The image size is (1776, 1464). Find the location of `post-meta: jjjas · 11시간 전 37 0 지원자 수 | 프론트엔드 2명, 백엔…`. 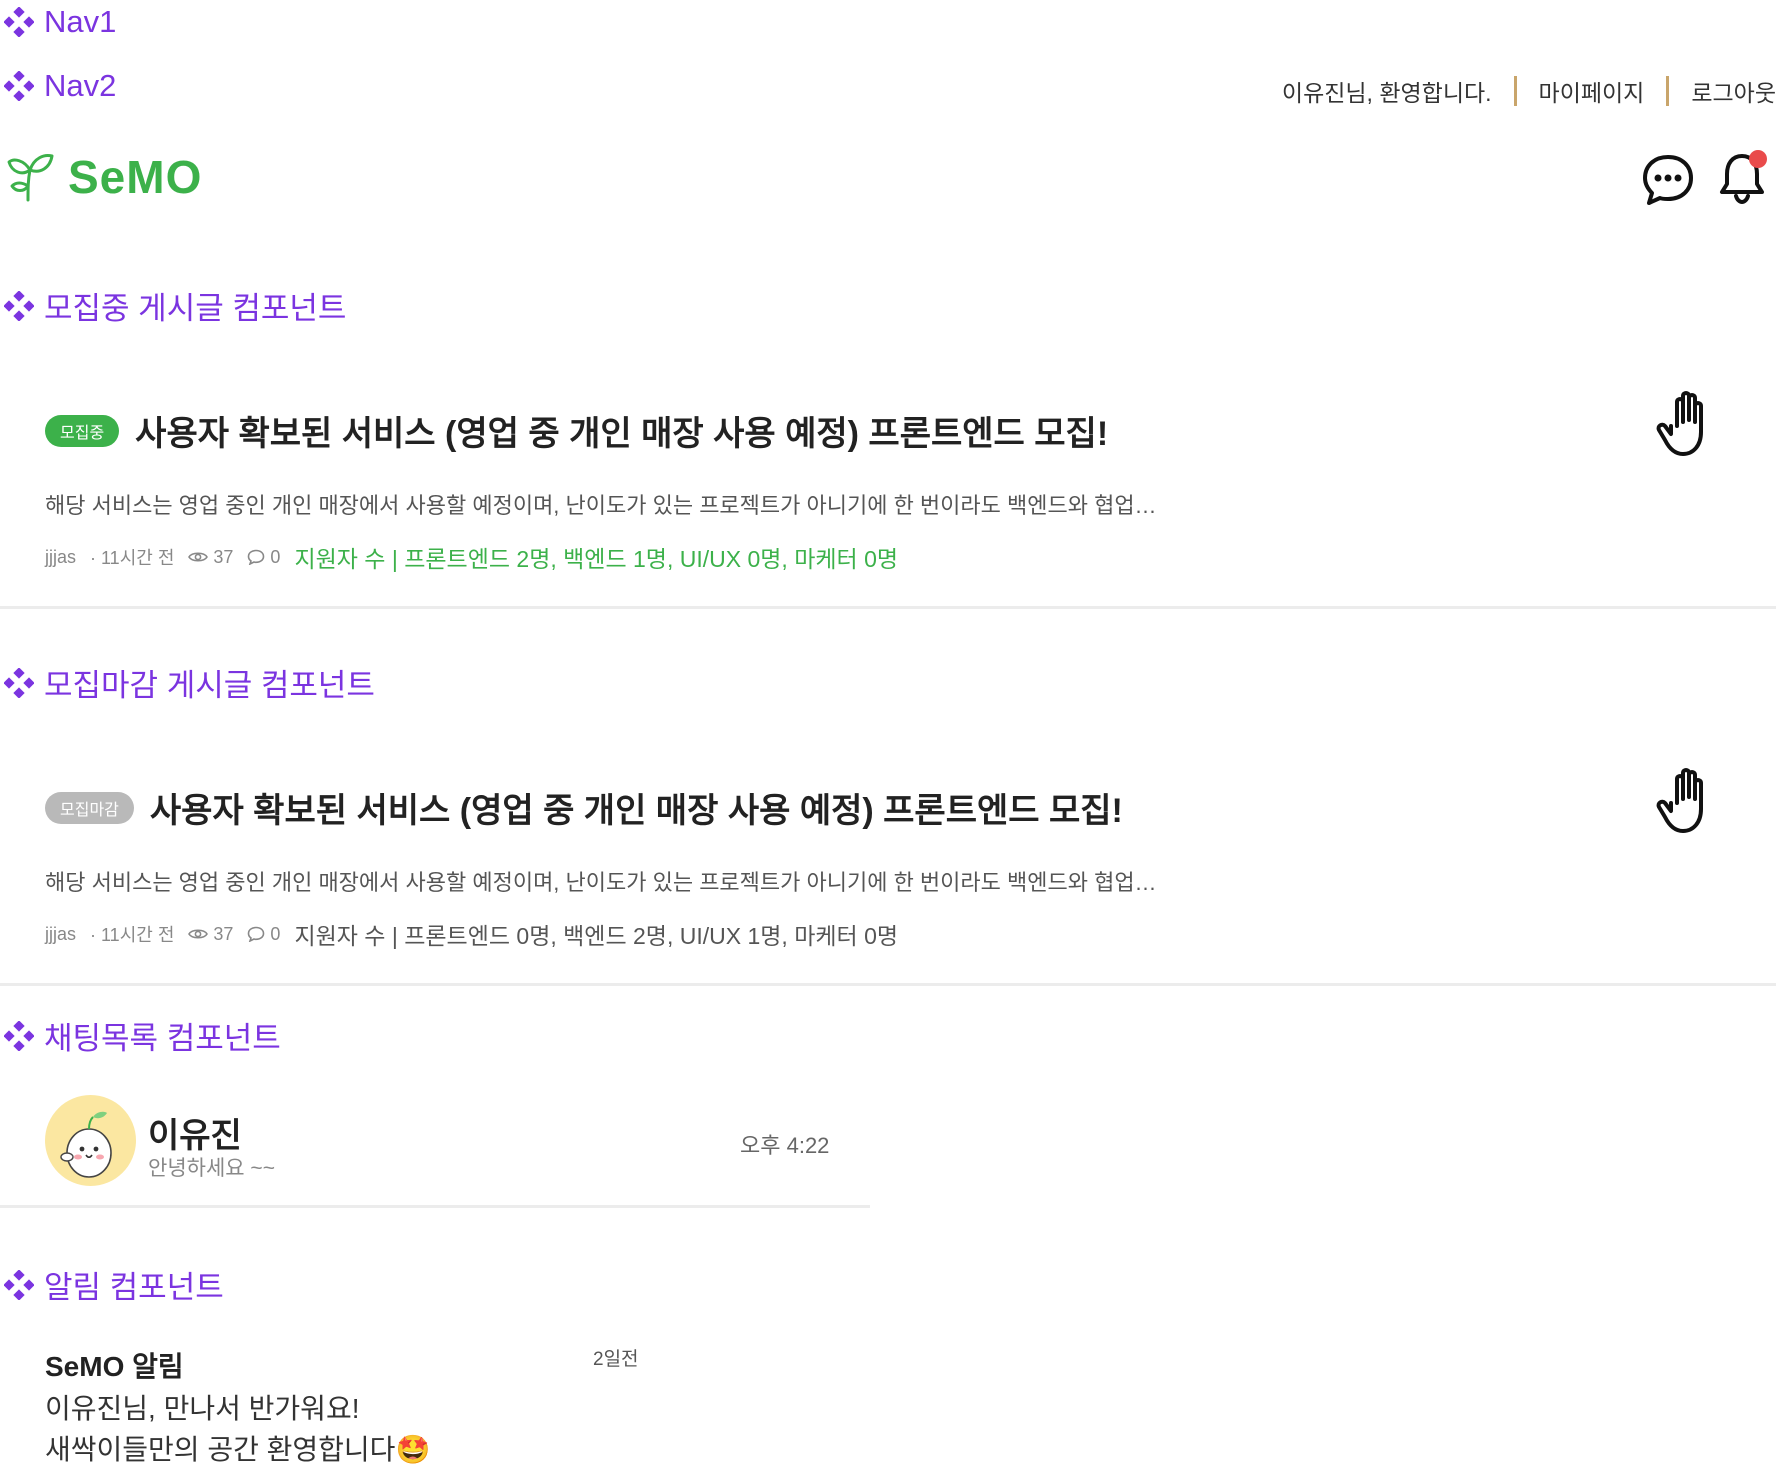

post-meta: jjjas · 11시간 전 37 0 지원자 수 | 프론트엔드 2명, 백엔… is located at coordinates (471, 557).